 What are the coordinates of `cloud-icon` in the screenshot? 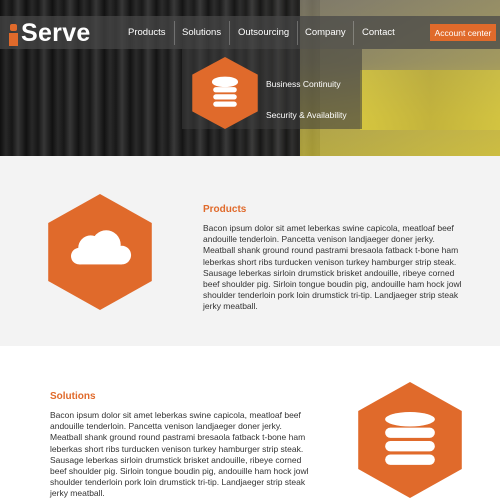 It's located at (100, 252).